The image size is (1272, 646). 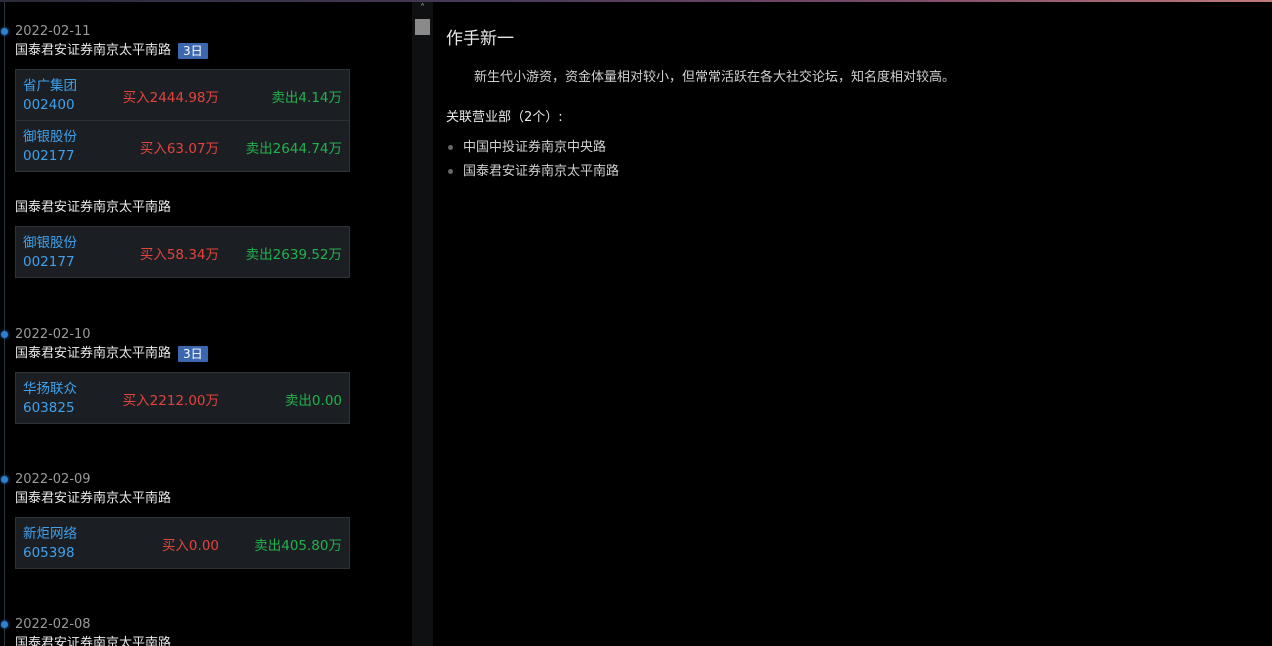 I want to click on trade-date: 2022-02-08, so click(x=53, y=624).